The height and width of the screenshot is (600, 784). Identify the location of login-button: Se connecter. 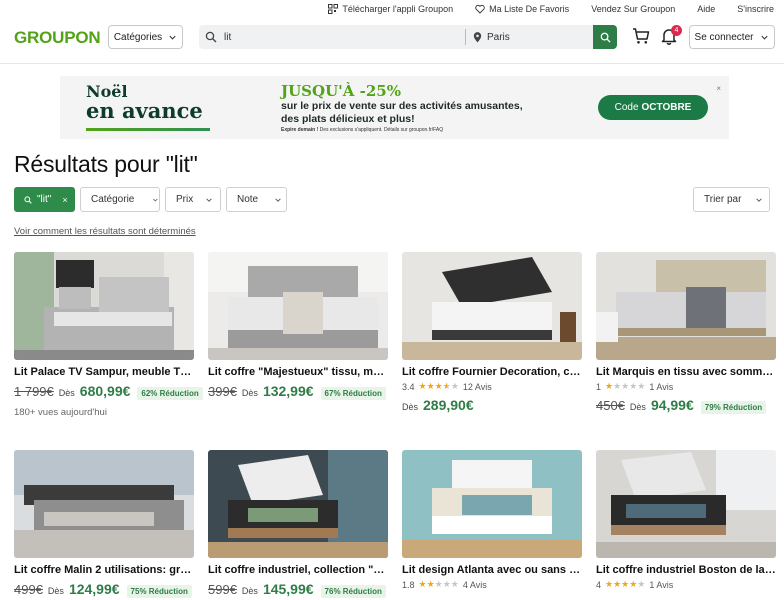
(732, 37).